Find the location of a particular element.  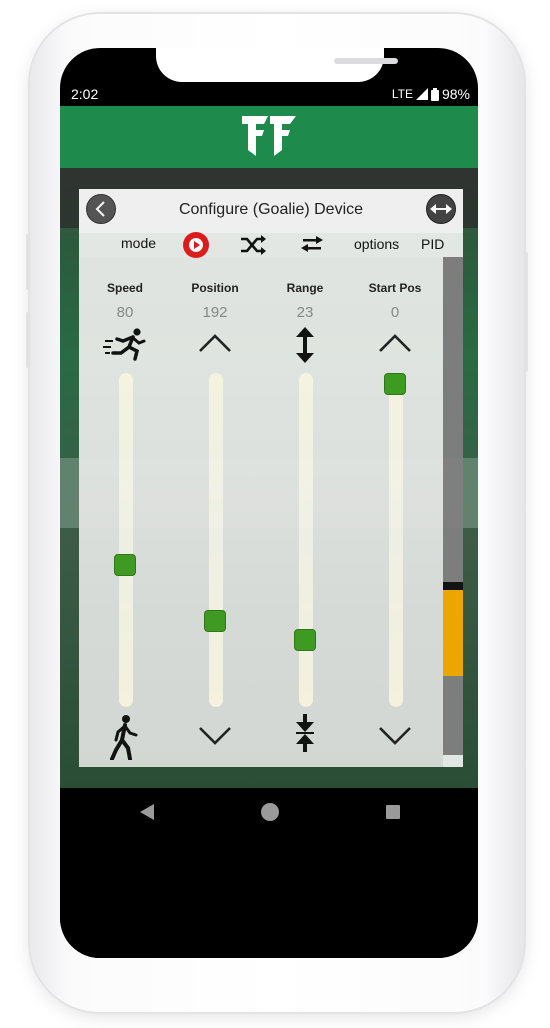

chevron-left-icon is located at coordinates (100, 209).